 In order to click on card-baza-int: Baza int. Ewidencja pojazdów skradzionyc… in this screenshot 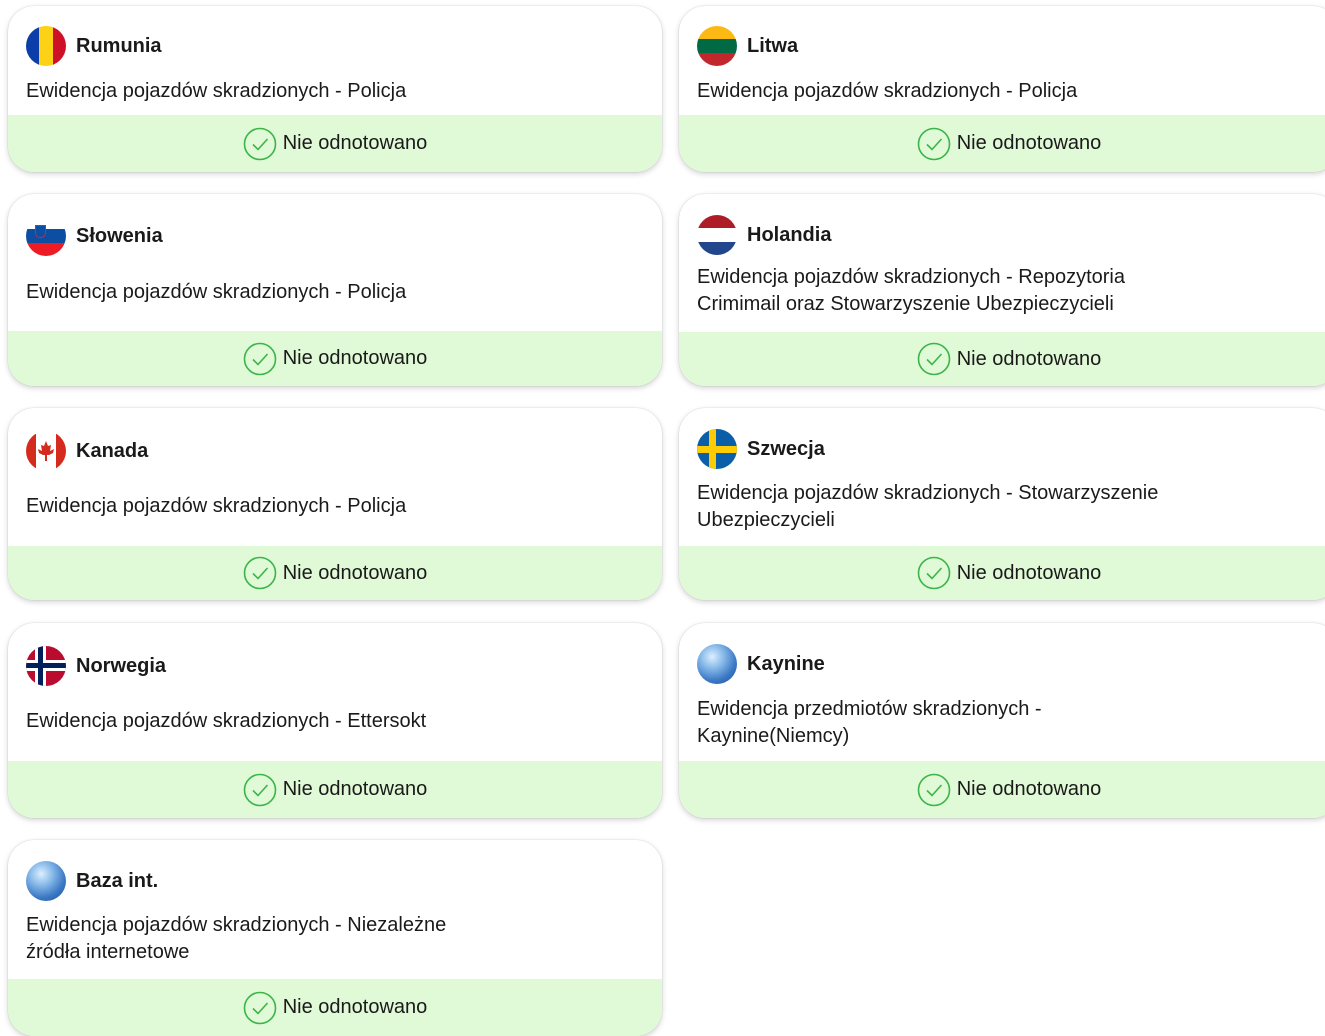, I will do `click(335, 938)`.